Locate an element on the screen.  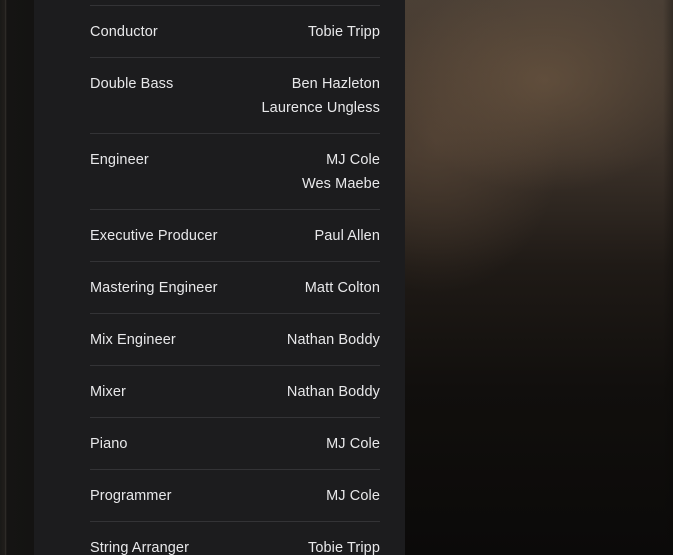
credit-role: Conductor is located at coordinates (124, 32).